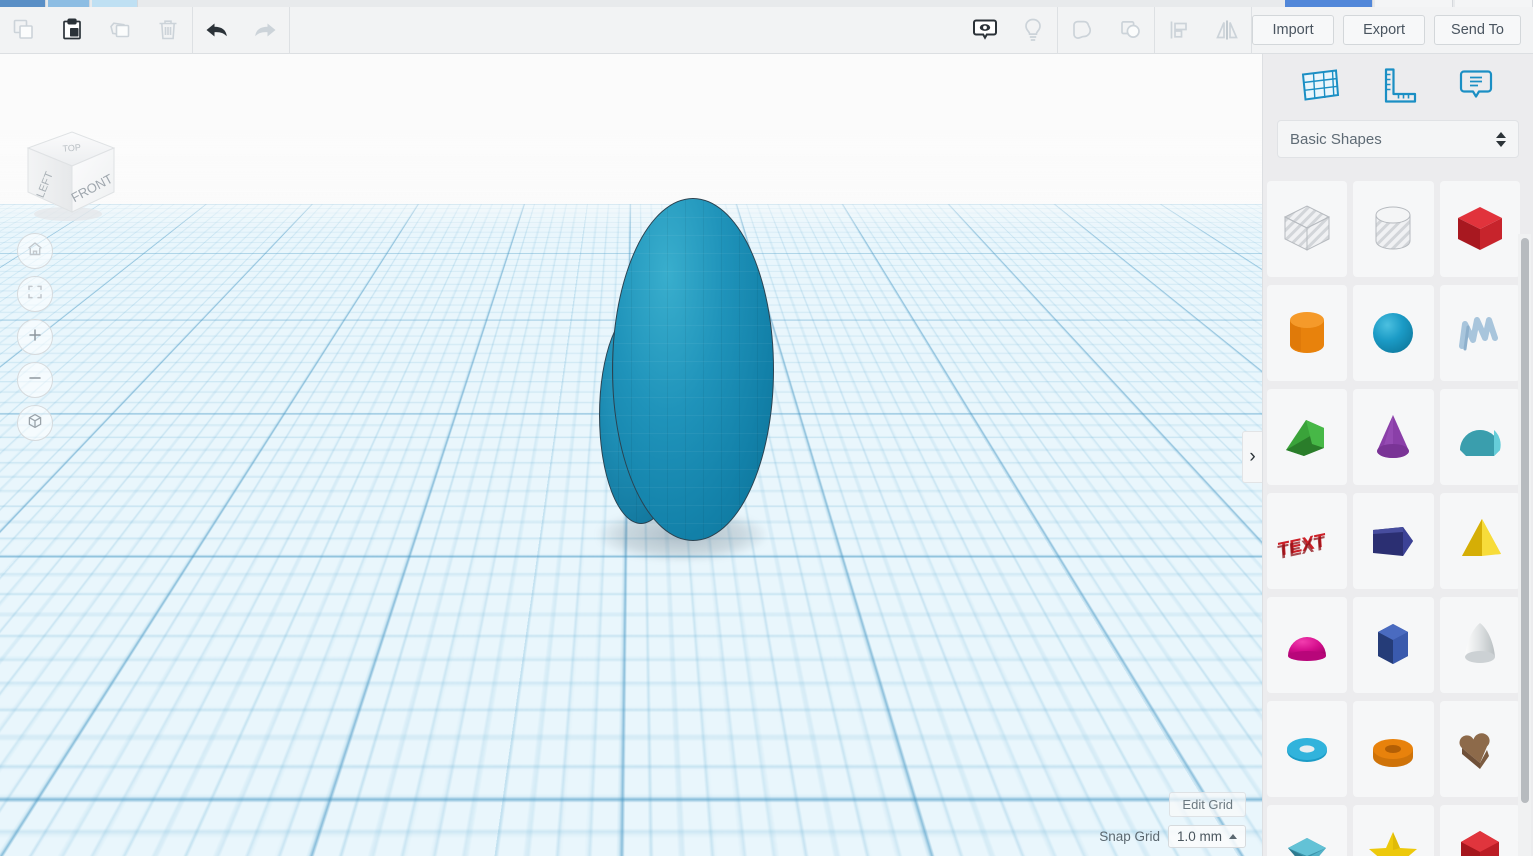 Image resolution: width=1533 pixels, height=856 pixels. I want to click on mesh-facets, so click(693, 369).